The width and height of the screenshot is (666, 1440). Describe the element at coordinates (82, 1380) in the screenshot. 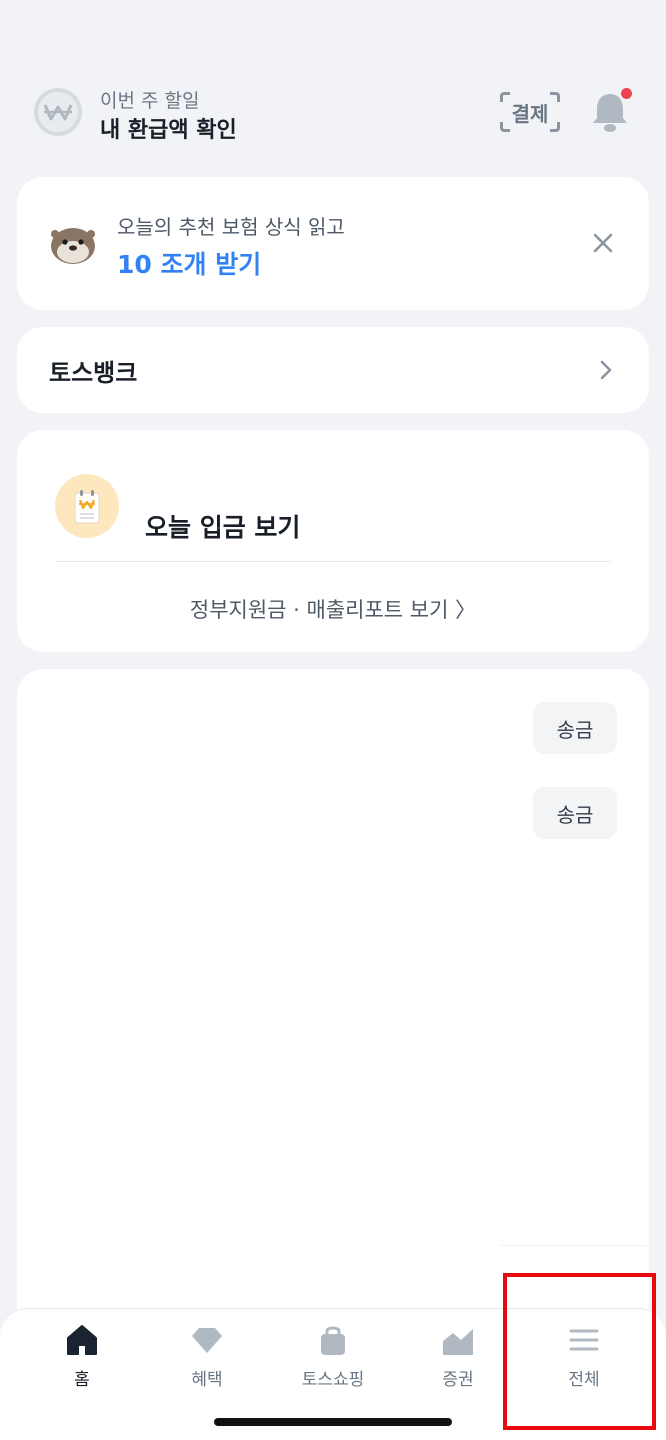

I see `tab-label: 홈` at that location.